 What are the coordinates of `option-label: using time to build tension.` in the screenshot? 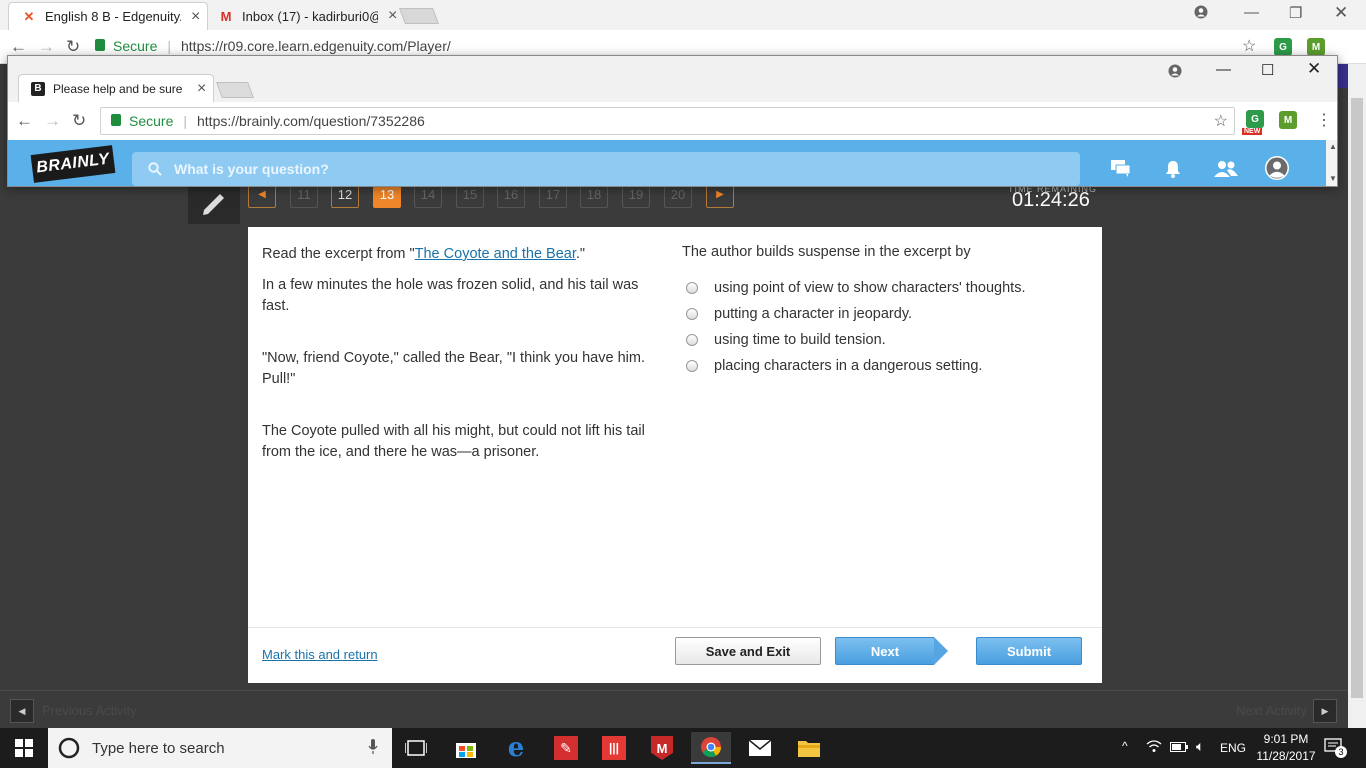 It's located at (800, 340).